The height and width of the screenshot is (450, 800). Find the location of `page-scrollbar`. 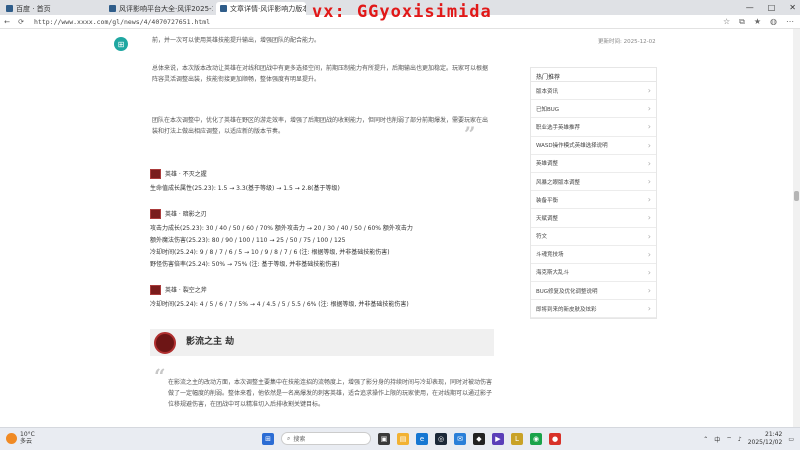

page-scrollbar is located at coordinates (796, 228).